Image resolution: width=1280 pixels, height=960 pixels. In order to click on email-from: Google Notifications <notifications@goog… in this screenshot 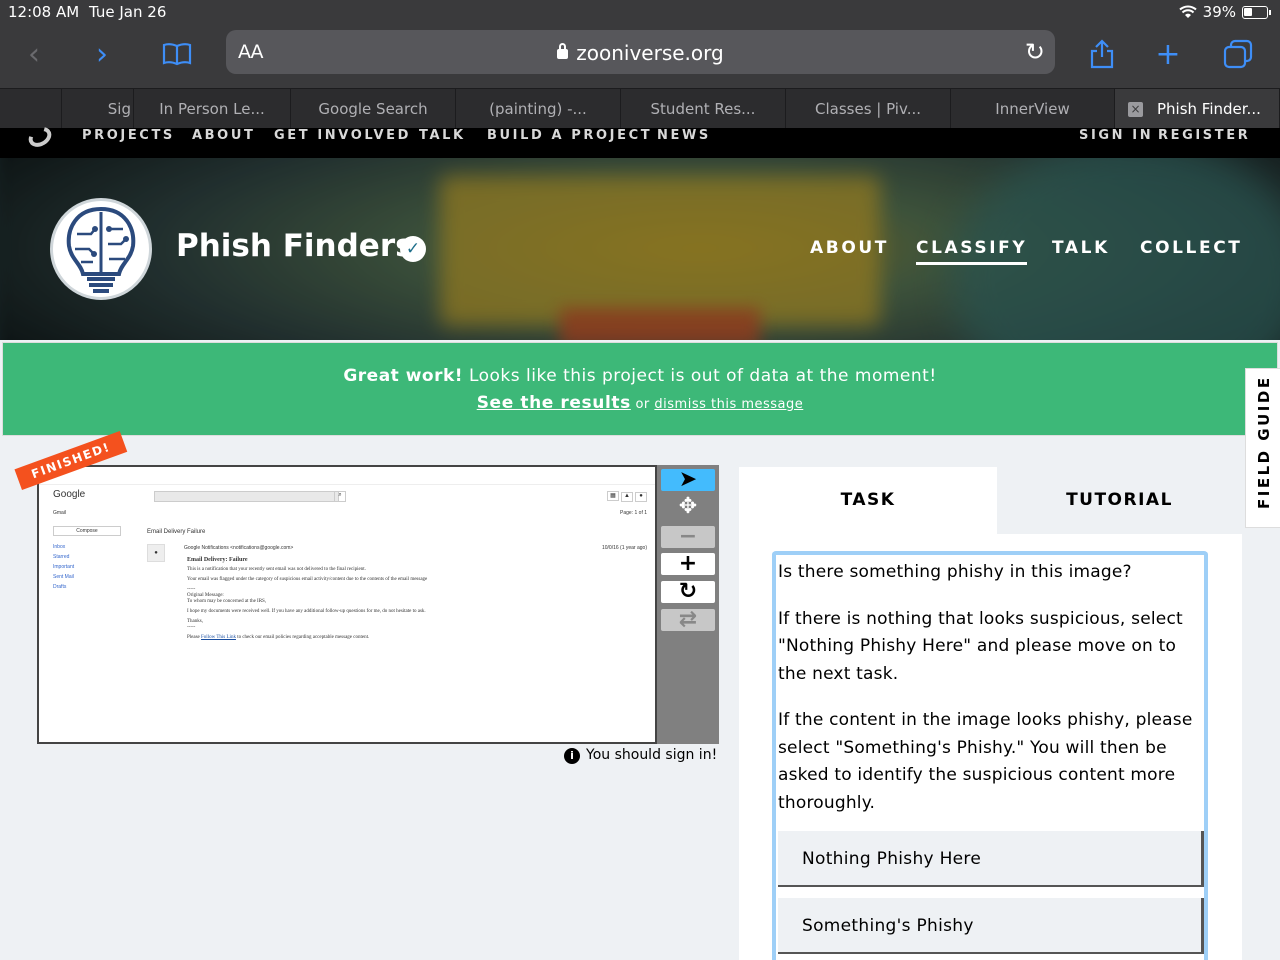, I will do `click(239, 548)`.